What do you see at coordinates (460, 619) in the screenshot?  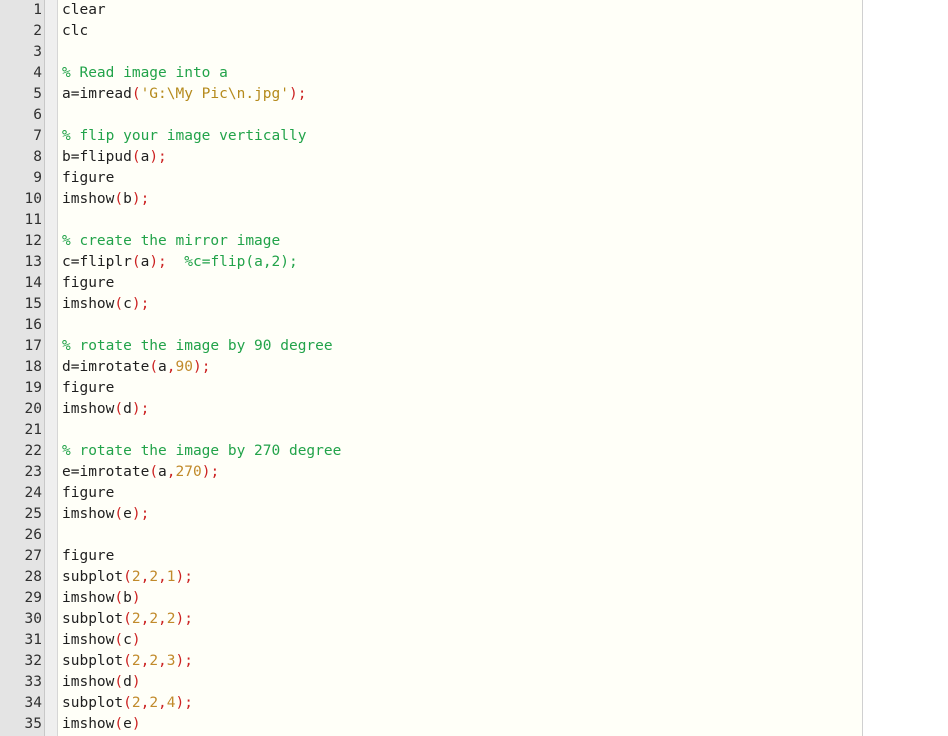 I see `code-line: subplot(2,2,2);` at bounding box center [460, 619].